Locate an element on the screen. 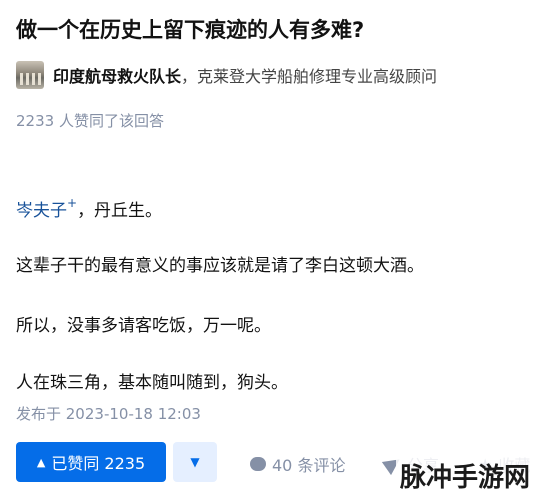  author-name: 印度航母救火队长 is located at coordinates (117, 75).